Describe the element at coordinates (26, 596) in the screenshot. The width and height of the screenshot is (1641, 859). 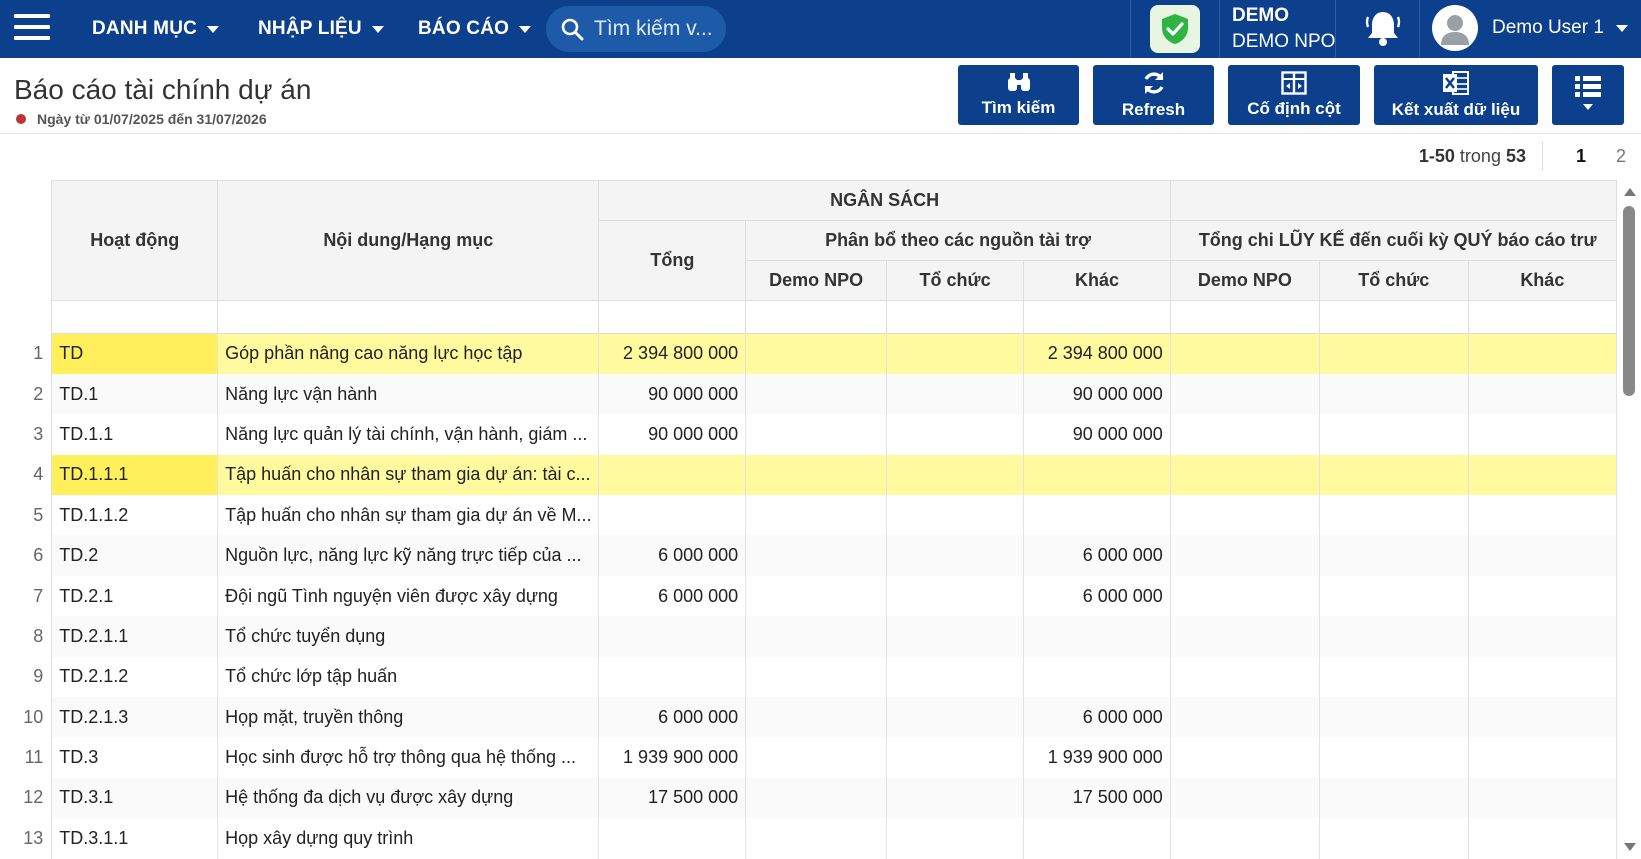
I see `row-number: 7` at that location.